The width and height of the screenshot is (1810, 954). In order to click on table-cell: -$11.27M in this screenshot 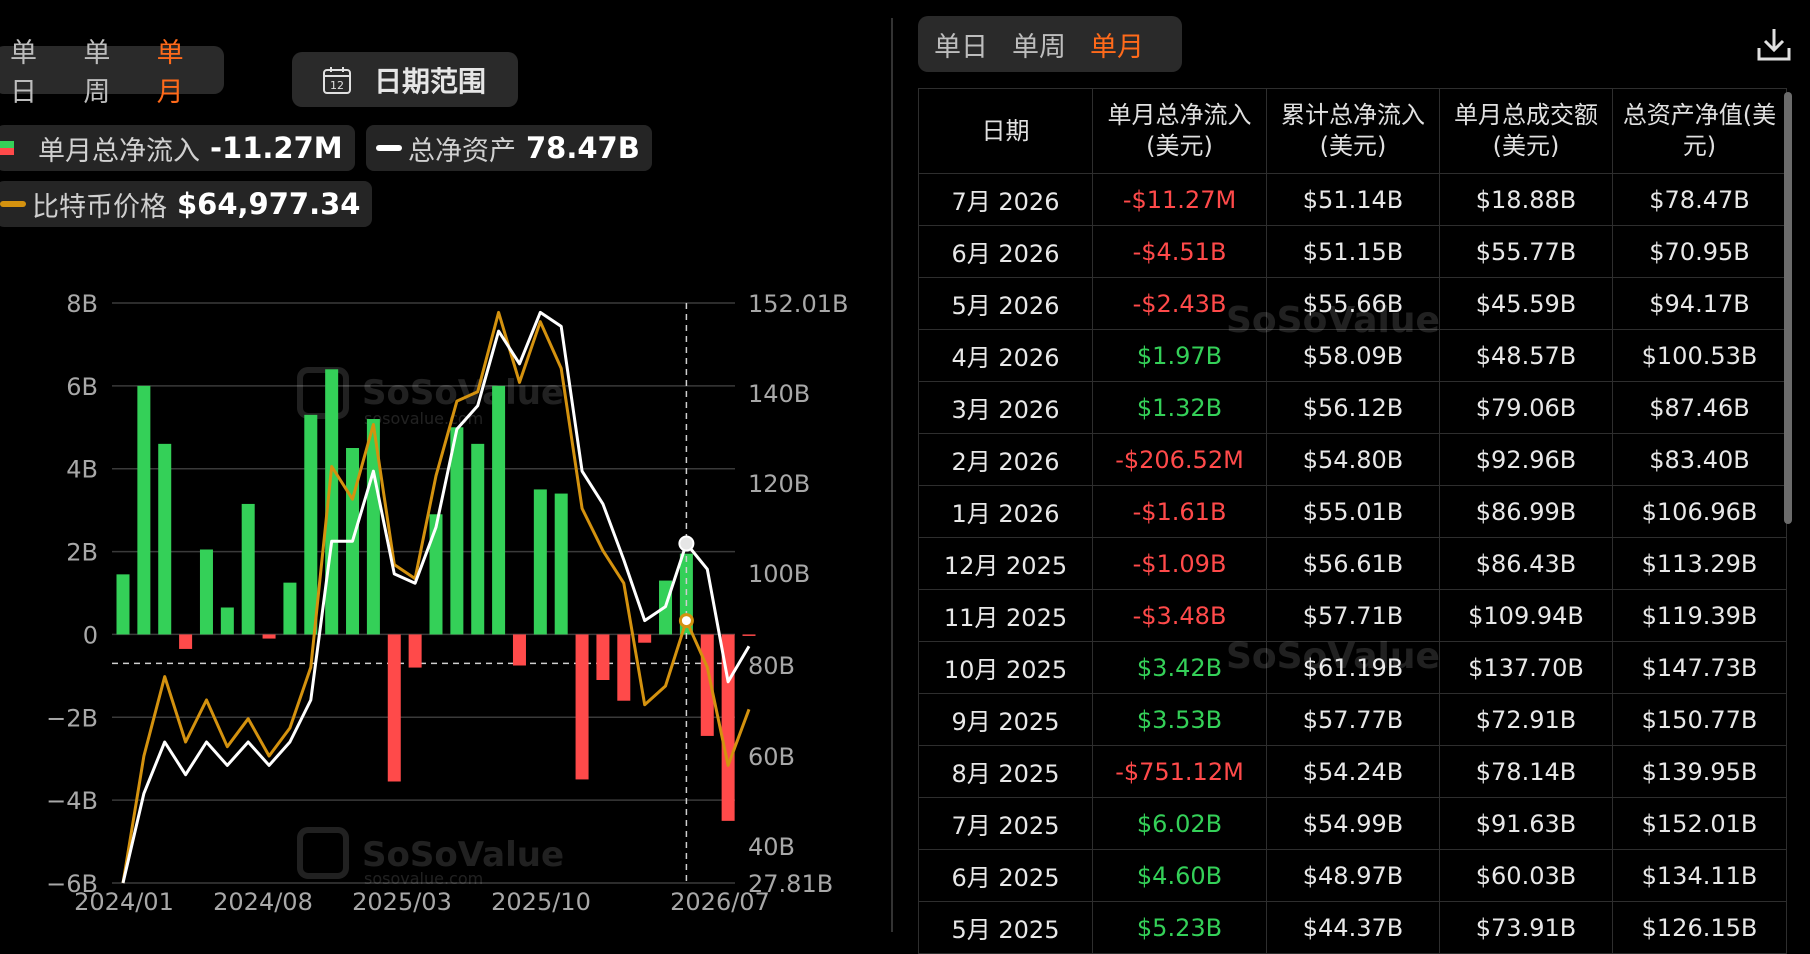, I will do `click(1179, 199)`.